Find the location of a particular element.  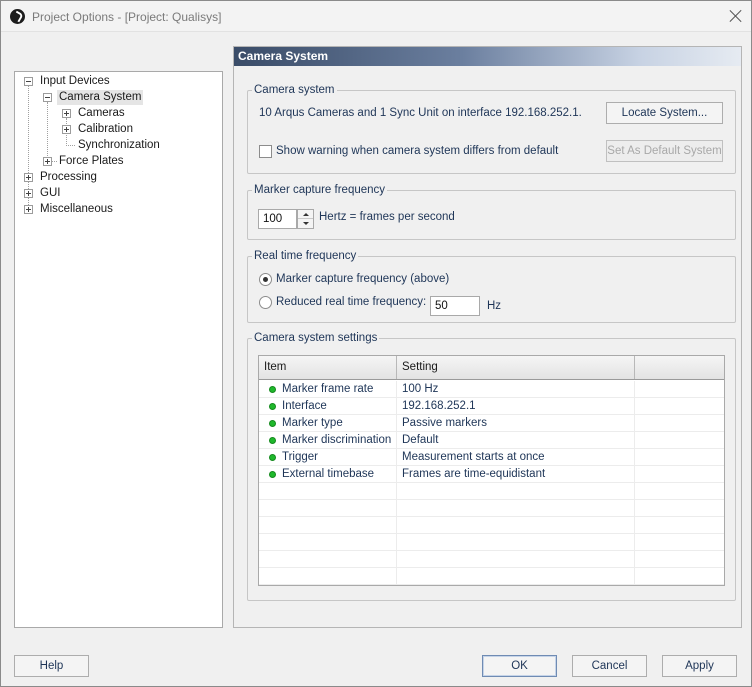

tree-item-label: Processing is located at coordinates (68, 177).